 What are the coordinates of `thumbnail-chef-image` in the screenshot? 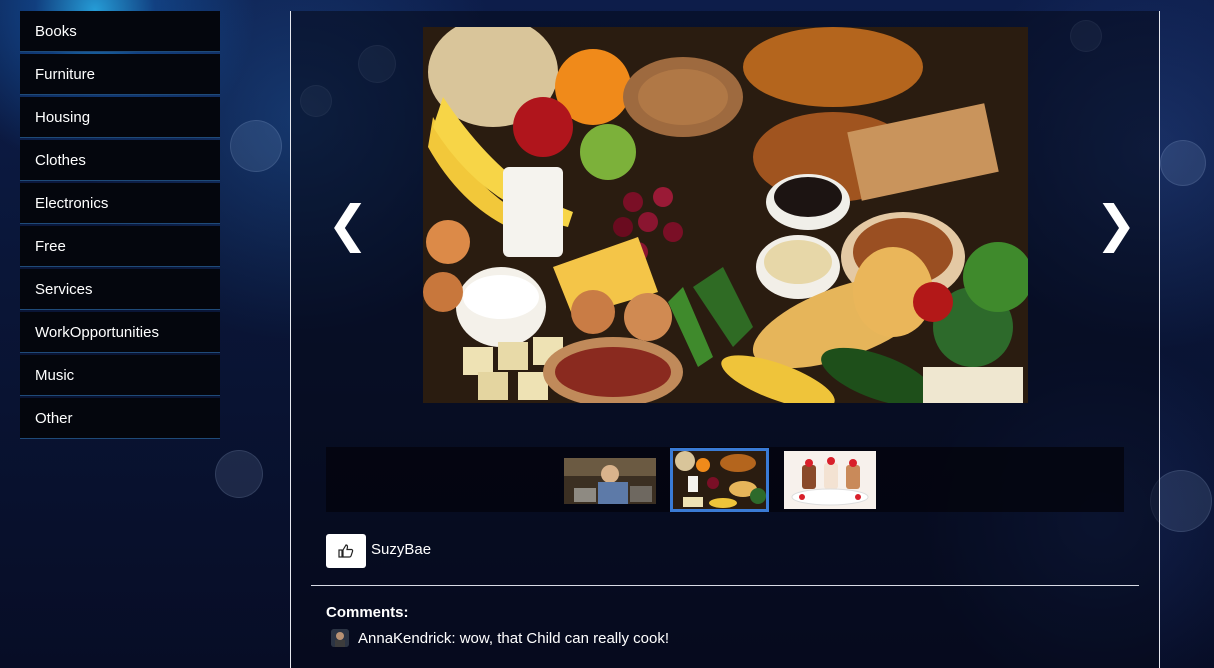 It's located at (610, 481).